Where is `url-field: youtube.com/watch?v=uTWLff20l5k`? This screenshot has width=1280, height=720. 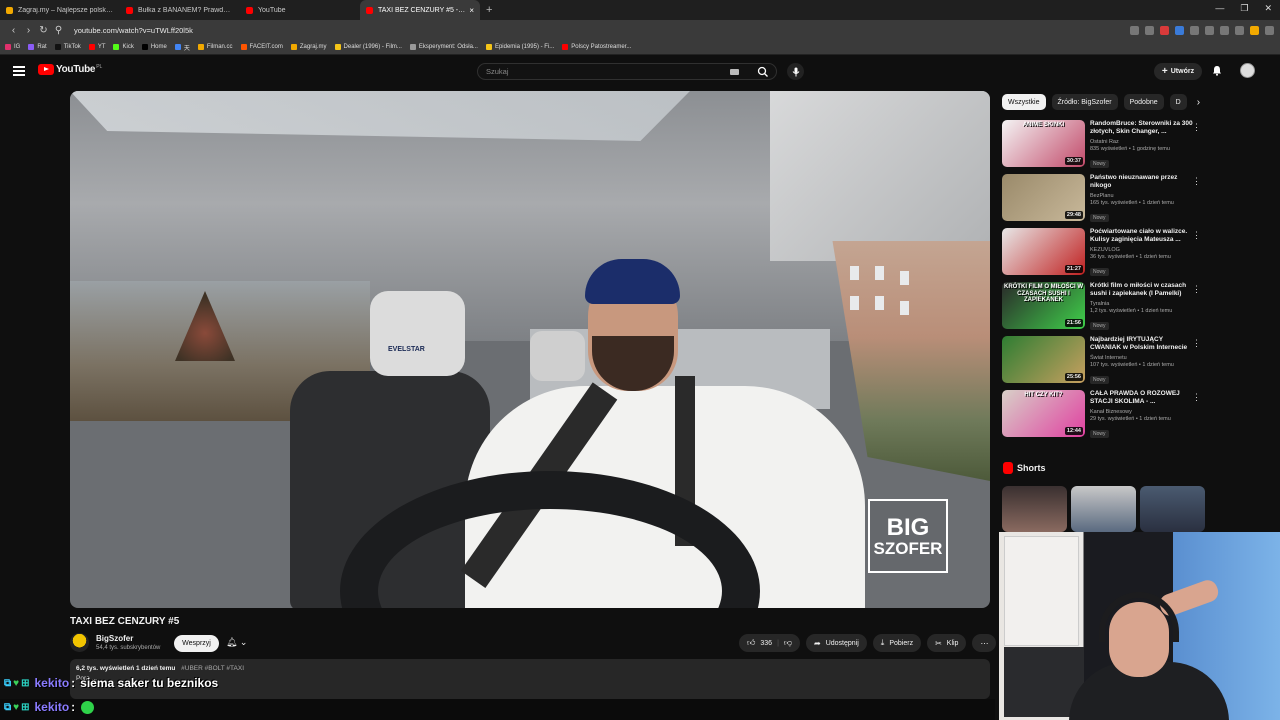 url-field: youtube.com/watch?v=uTWLff20l5k is located at coordinates (602, 30).